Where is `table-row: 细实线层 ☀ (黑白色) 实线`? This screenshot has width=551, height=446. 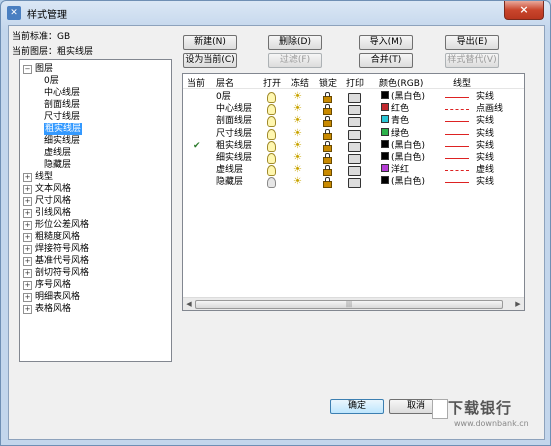
table-row: 细实线层 ☀ (黑白色) 实线 is located at coordinates (353, 158).